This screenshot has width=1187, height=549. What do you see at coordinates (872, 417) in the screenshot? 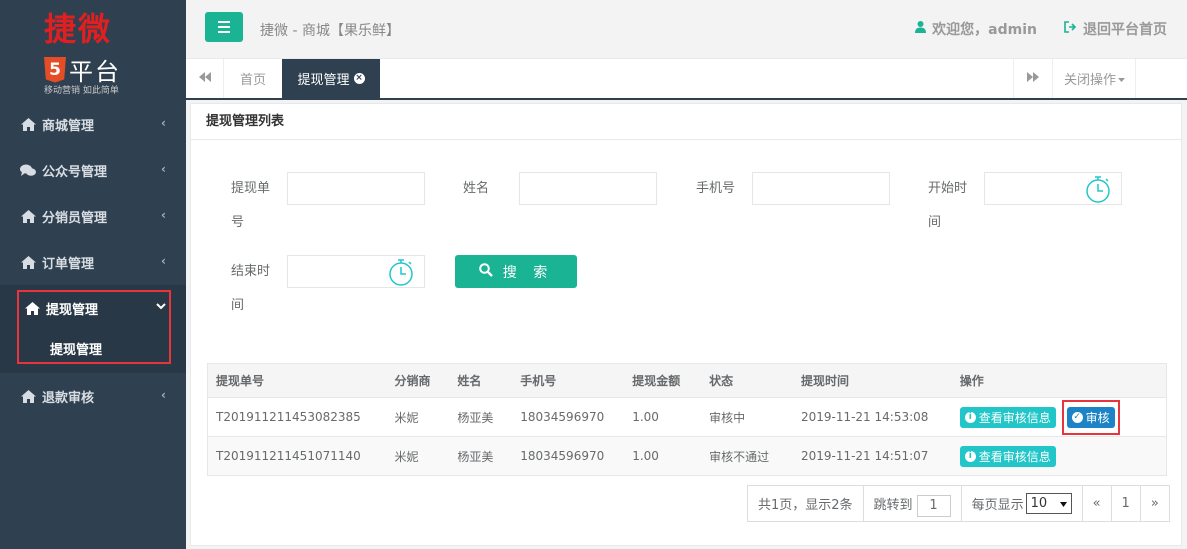
I see `cell-time: 2019-11-21 14:53:08` at bounding box center [872, 417].